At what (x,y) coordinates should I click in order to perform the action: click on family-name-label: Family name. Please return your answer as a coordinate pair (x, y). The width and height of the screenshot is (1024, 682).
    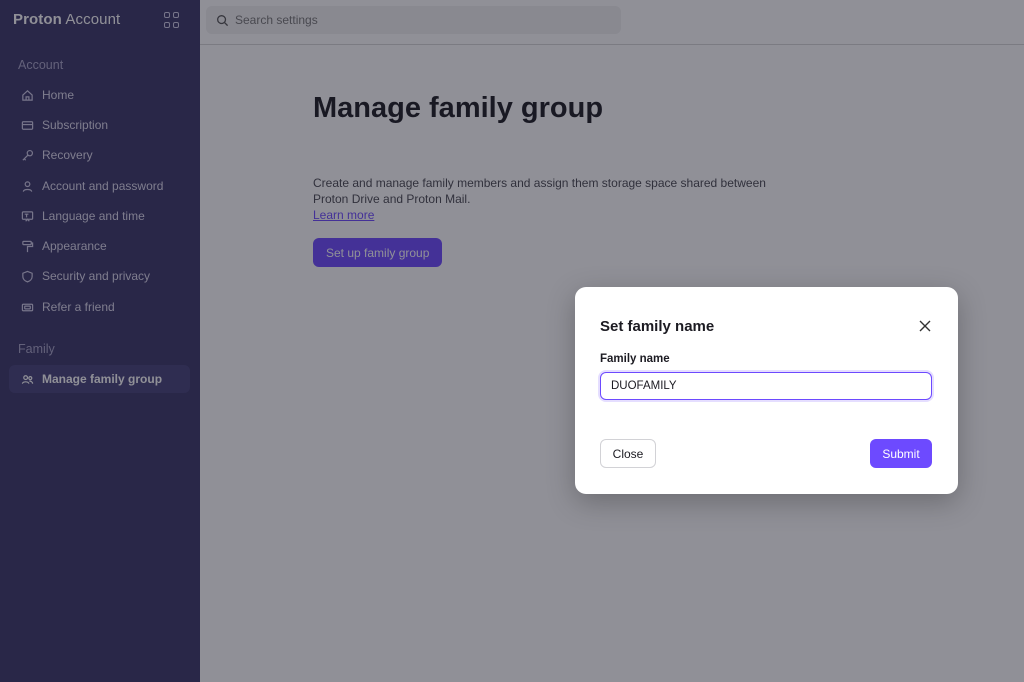
    Looking at the image, I should click on (635, 359).